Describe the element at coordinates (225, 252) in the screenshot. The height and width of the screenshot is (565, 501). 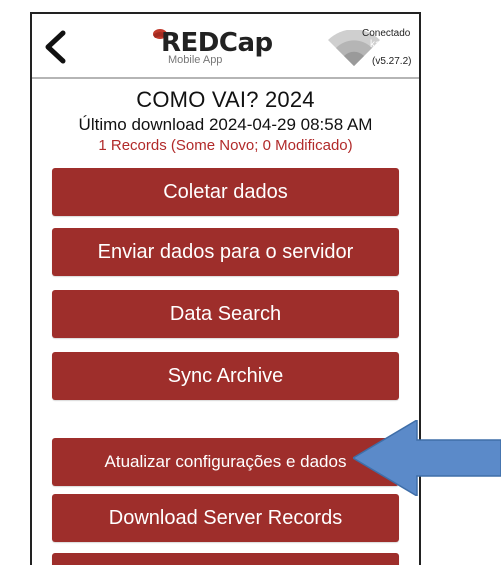
I see `send-data-button: Enviar dados para o servidor` at that location.